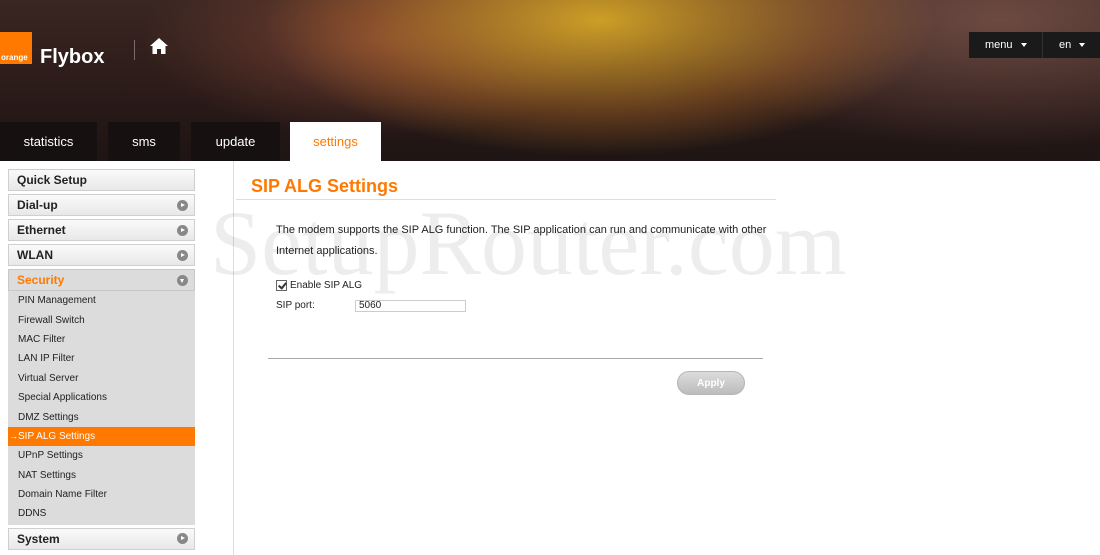  What do you see at coordinates (101, 494) in the screenshot?
I see `sidebar-subitem-domain-name-filter: Domain Name Filter` at bounding box center [101, 494].